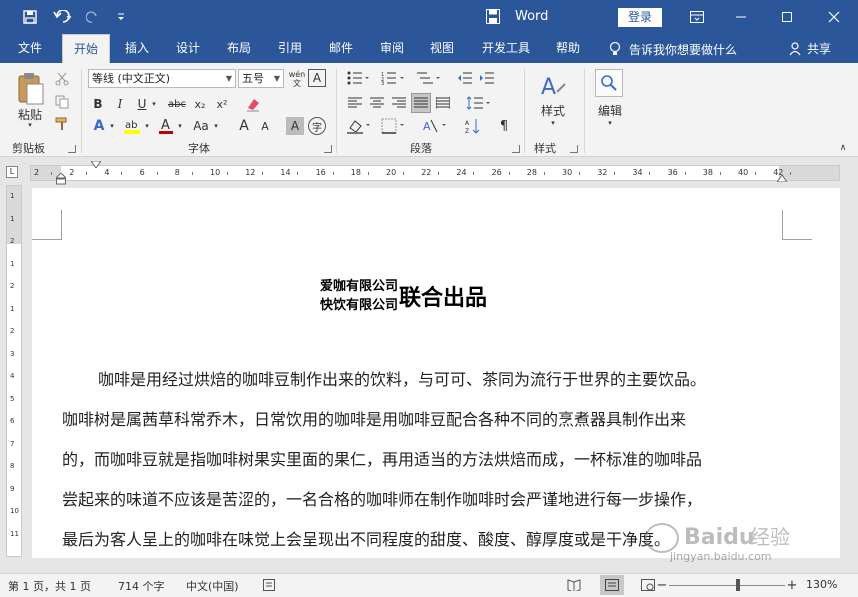 The width and height of the screenshot is (858, 597). I want to click on underline-dropdown-icon: ▾, so click(154, 104).